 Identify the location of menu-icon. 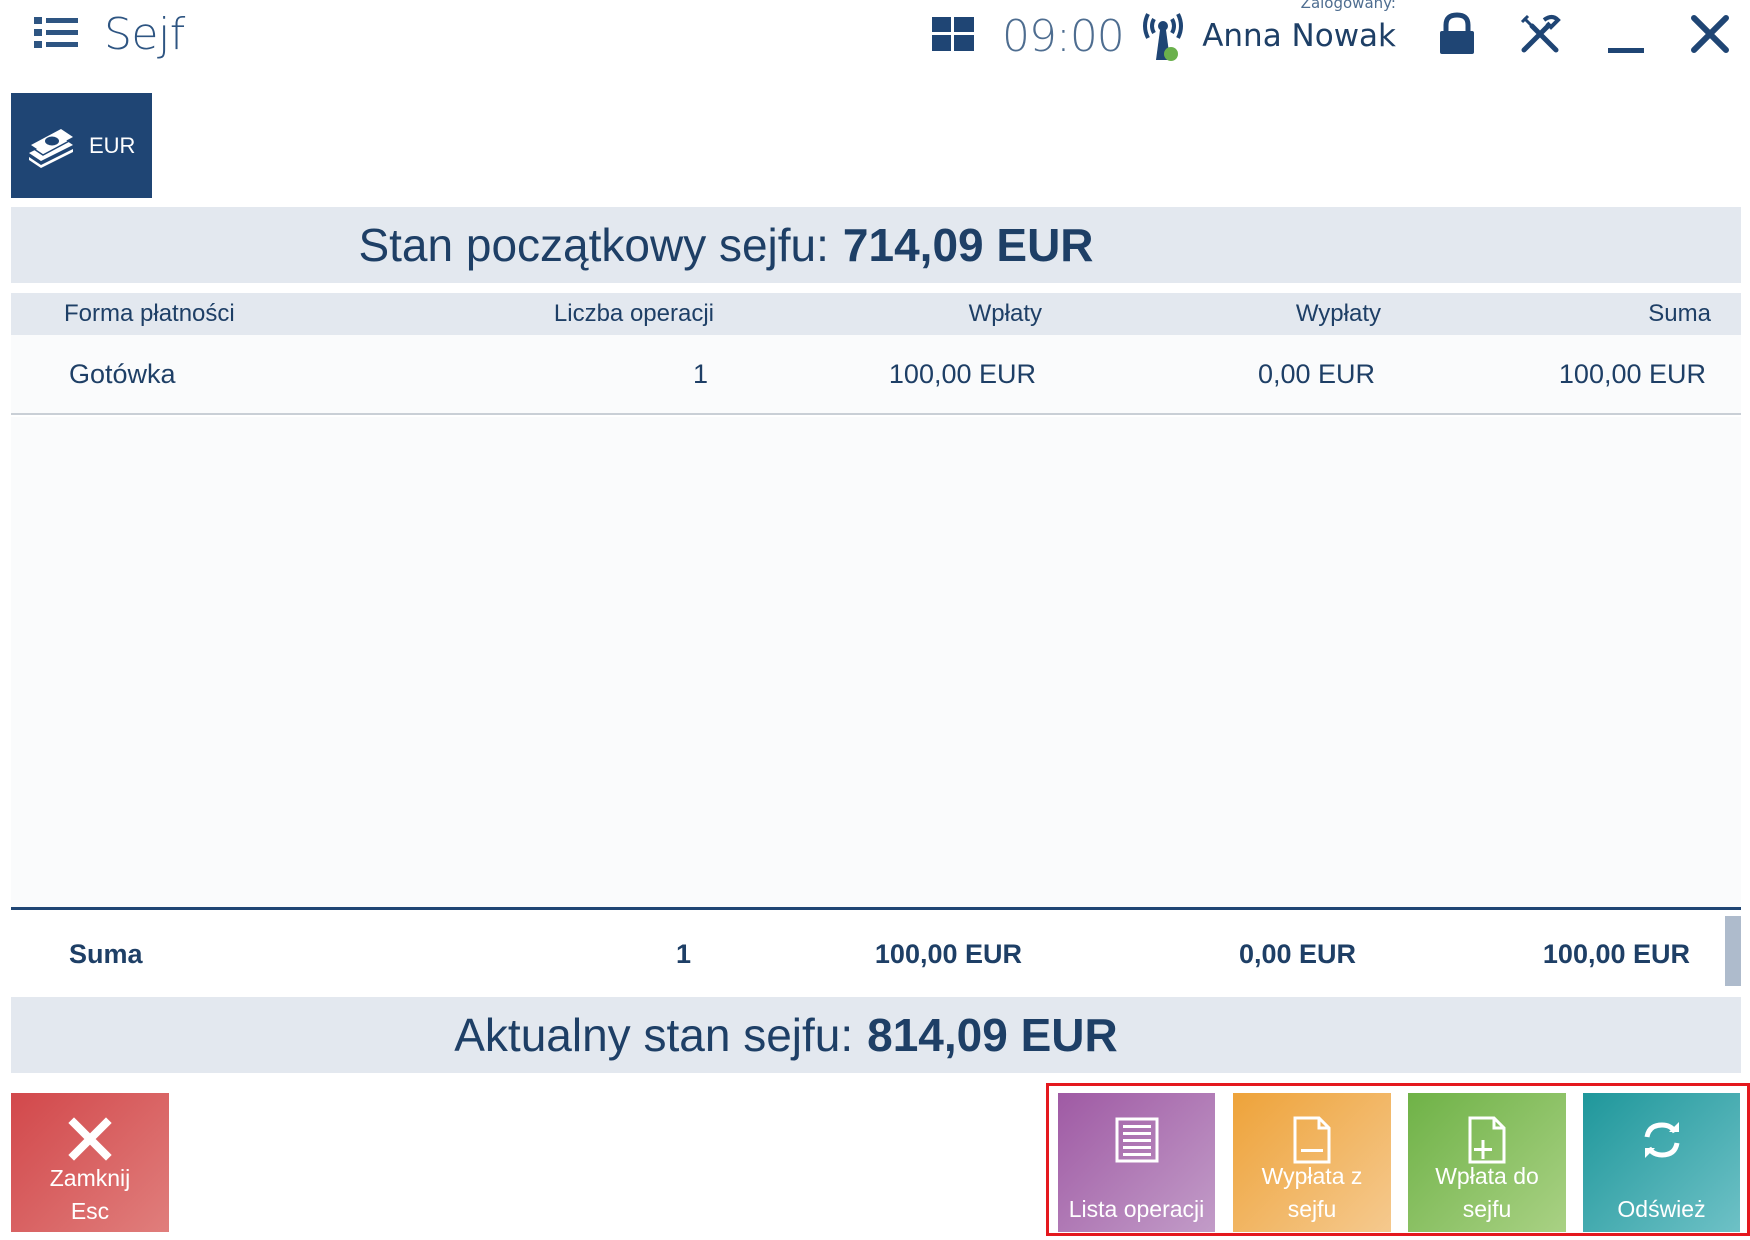
(57, 32).